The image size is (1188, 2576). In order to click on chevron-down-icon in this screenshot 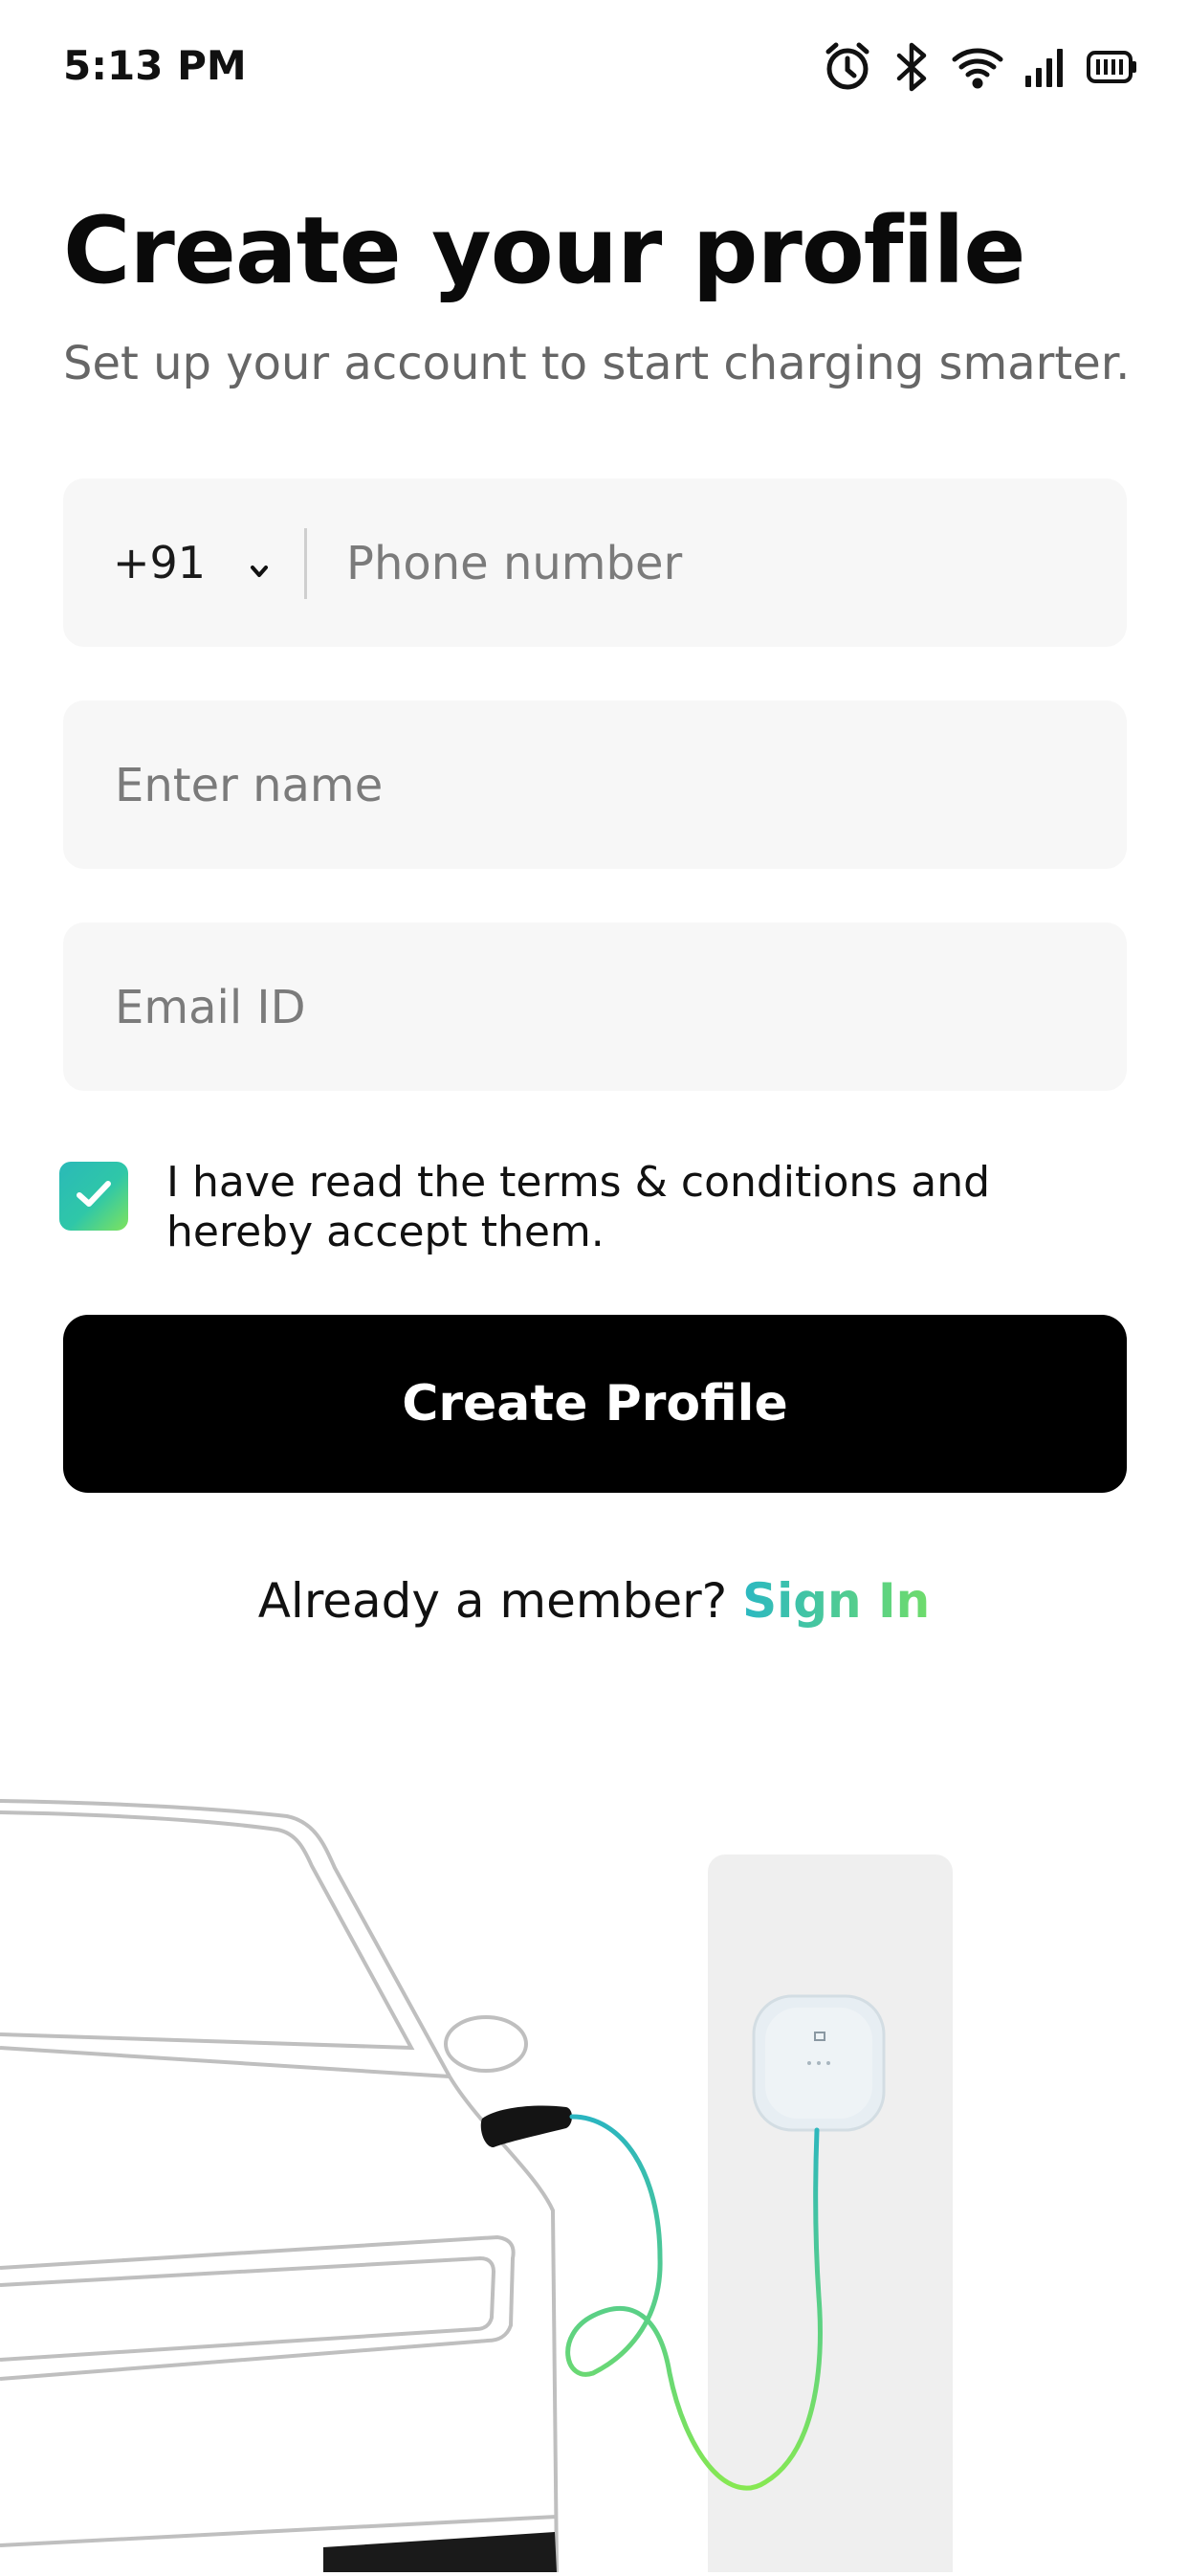, I will do `click(259, 562)`.